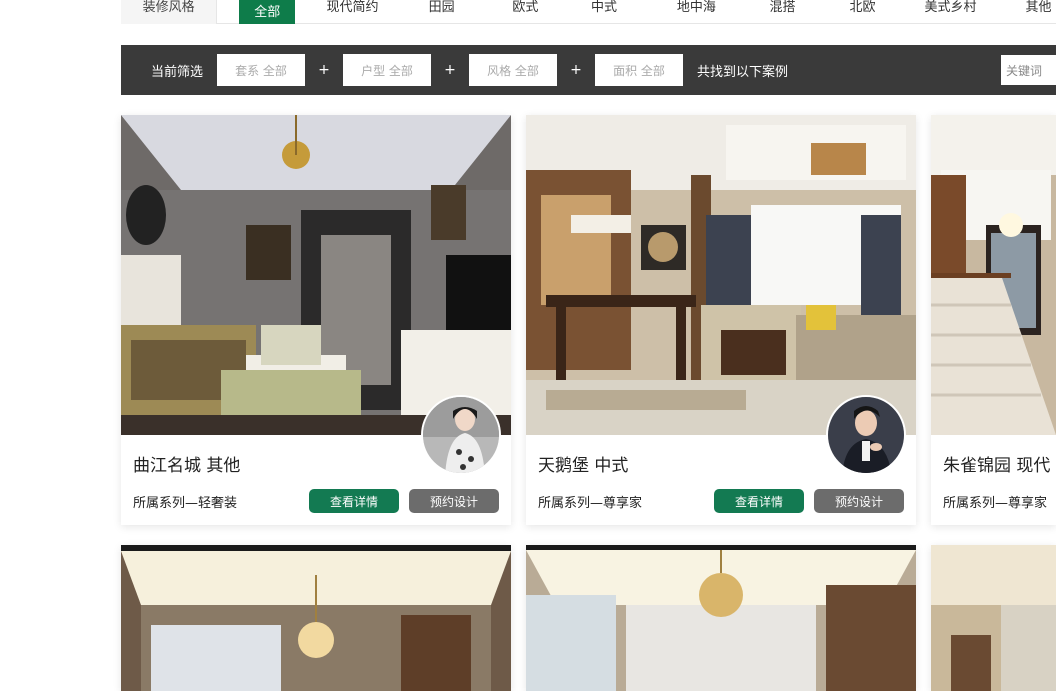  I want to click on layout-filter-select: 户型 全部, so click(387, 70).